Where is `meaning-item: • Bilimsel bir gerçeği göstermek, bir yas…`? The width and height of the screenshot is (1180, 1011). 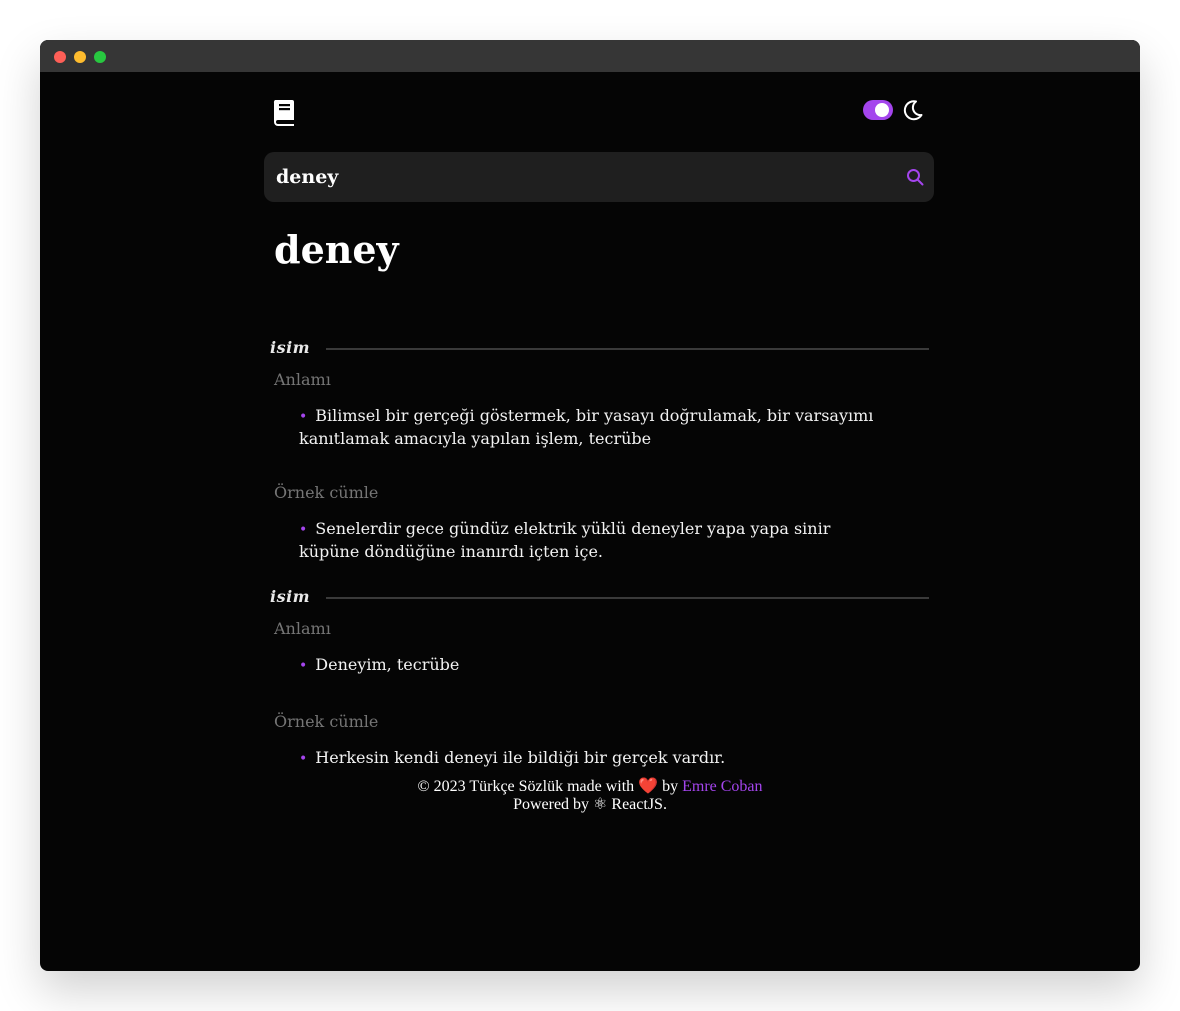 meaning-item: • Bilimsel bir gerçeği göstermek, bir yas… is located at coordinates (594, 427).